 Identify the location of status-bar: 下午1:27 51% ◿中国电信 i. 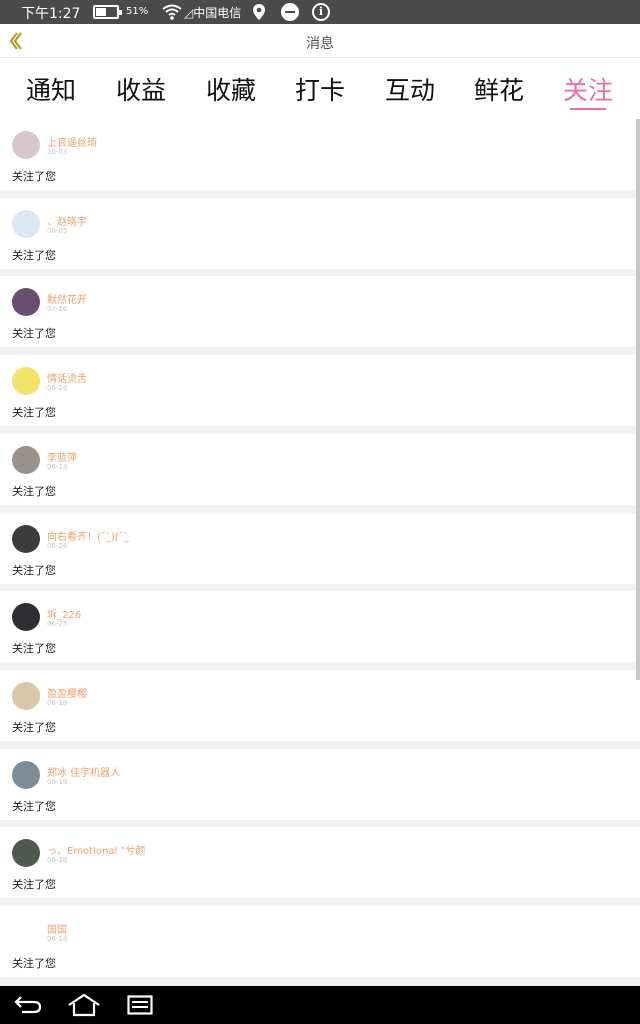
(320, 12).